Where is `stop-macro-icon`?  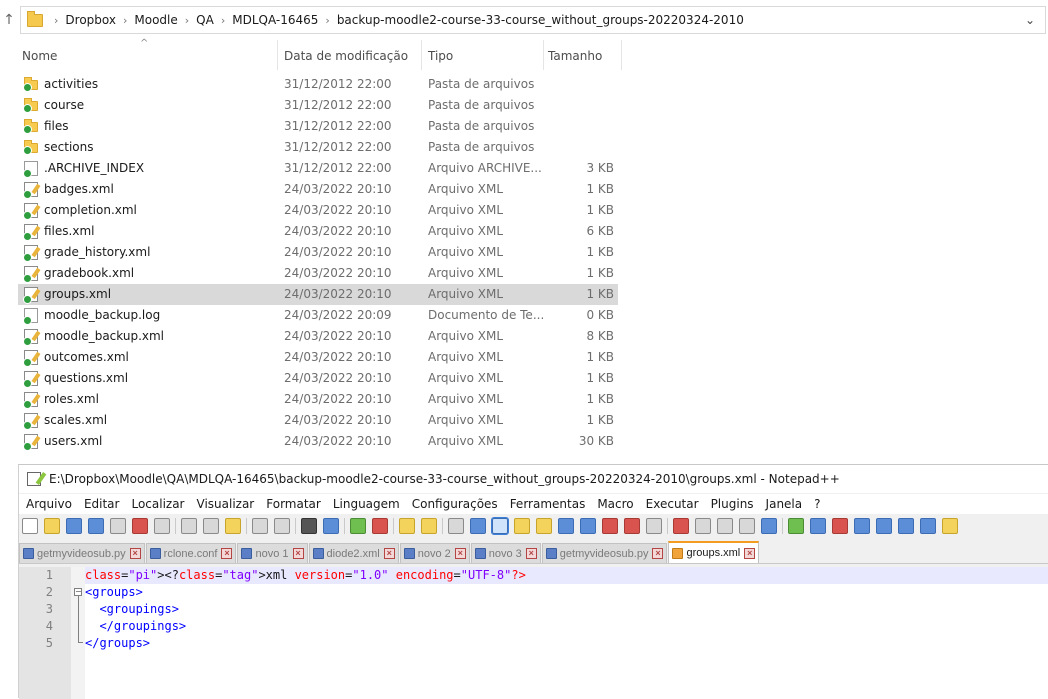 stop-macro-icon is located at coordinates (703, 526).